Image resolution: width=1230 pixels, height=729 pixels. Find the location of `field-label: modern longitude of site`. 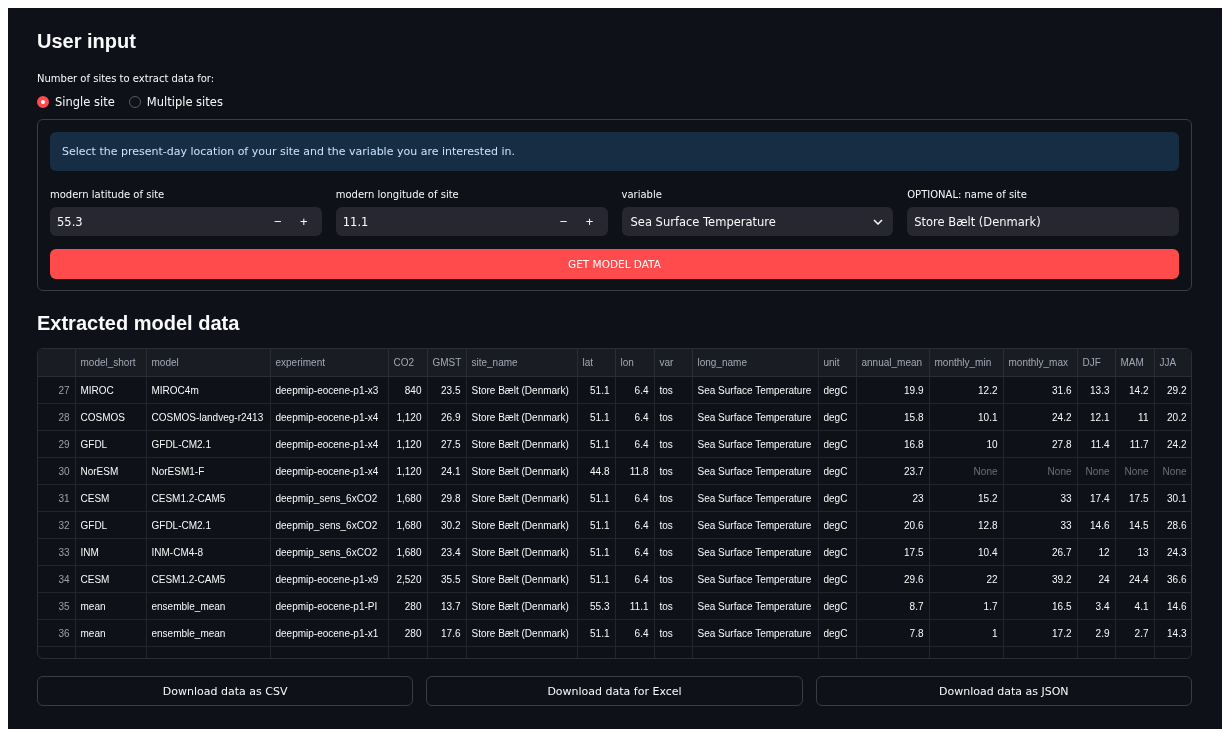

field-label: modern longitude of site is located at coordinates (397, 194).